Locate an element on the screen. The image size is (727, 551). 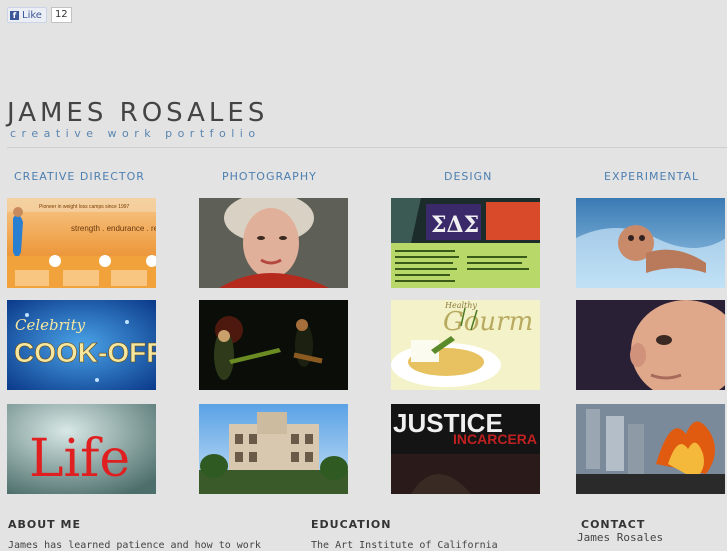
facebook-like-button: f Like is located at coordinates (27, 15).